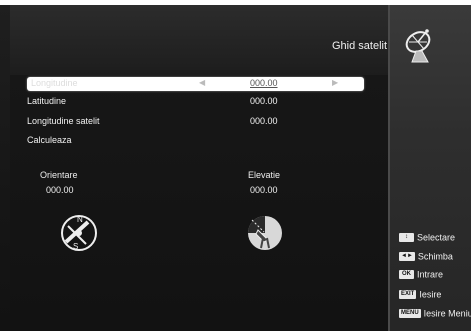 This screenshot has height=331, width=471. Describe the element at coordinates (406, 275) in the screenshot. I see `ok-key-icon: OK` at that location.